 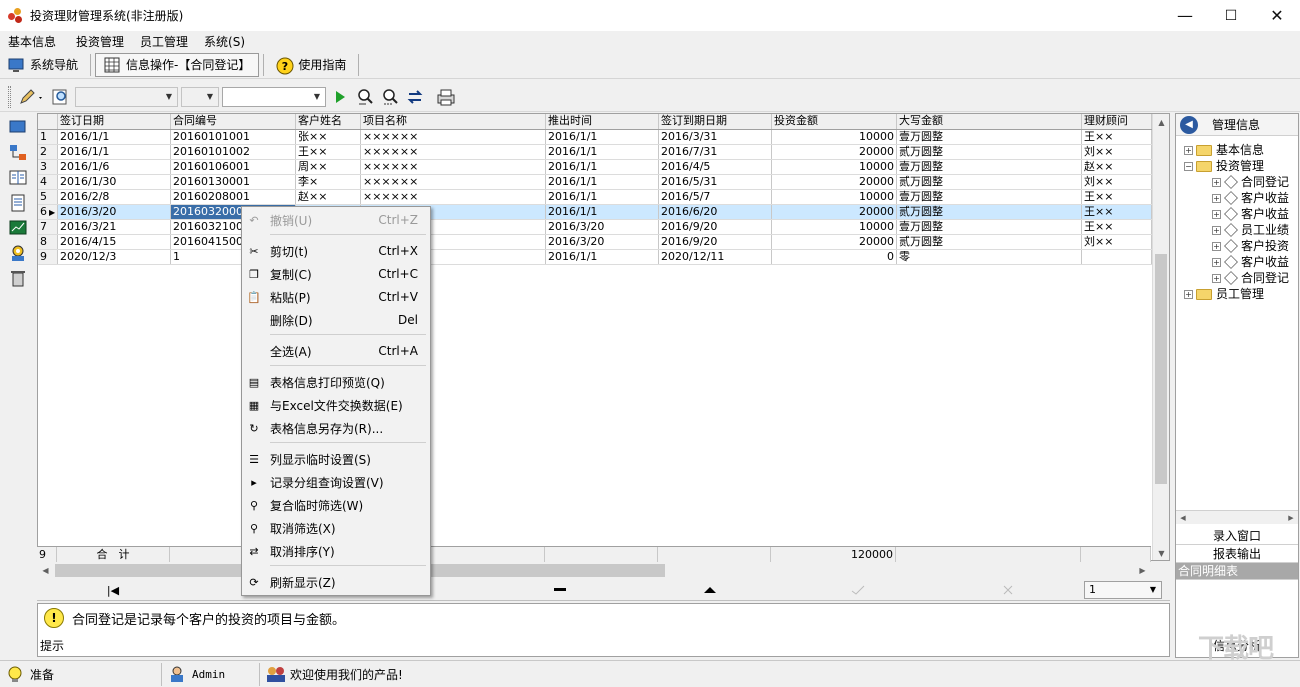 What do you see at coordinates (1117, 167) in the screenshot?
I see `table-cell: 赵××` at bounding box center [1117, 167].